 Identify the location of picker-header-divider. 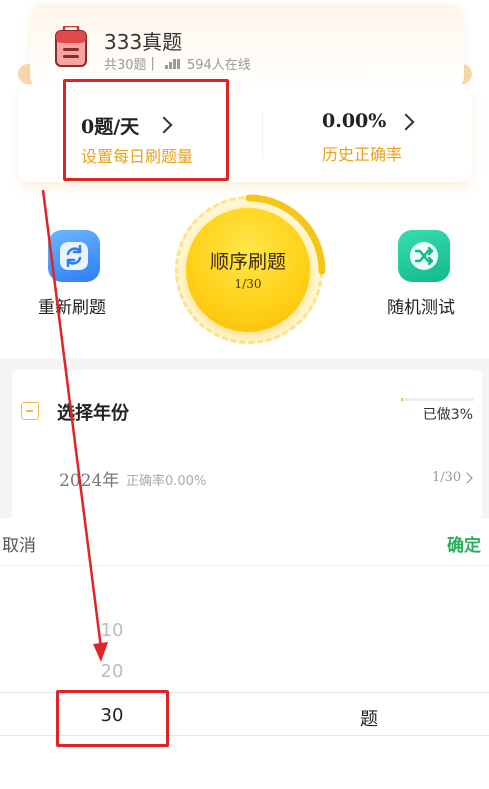
(244, 565).